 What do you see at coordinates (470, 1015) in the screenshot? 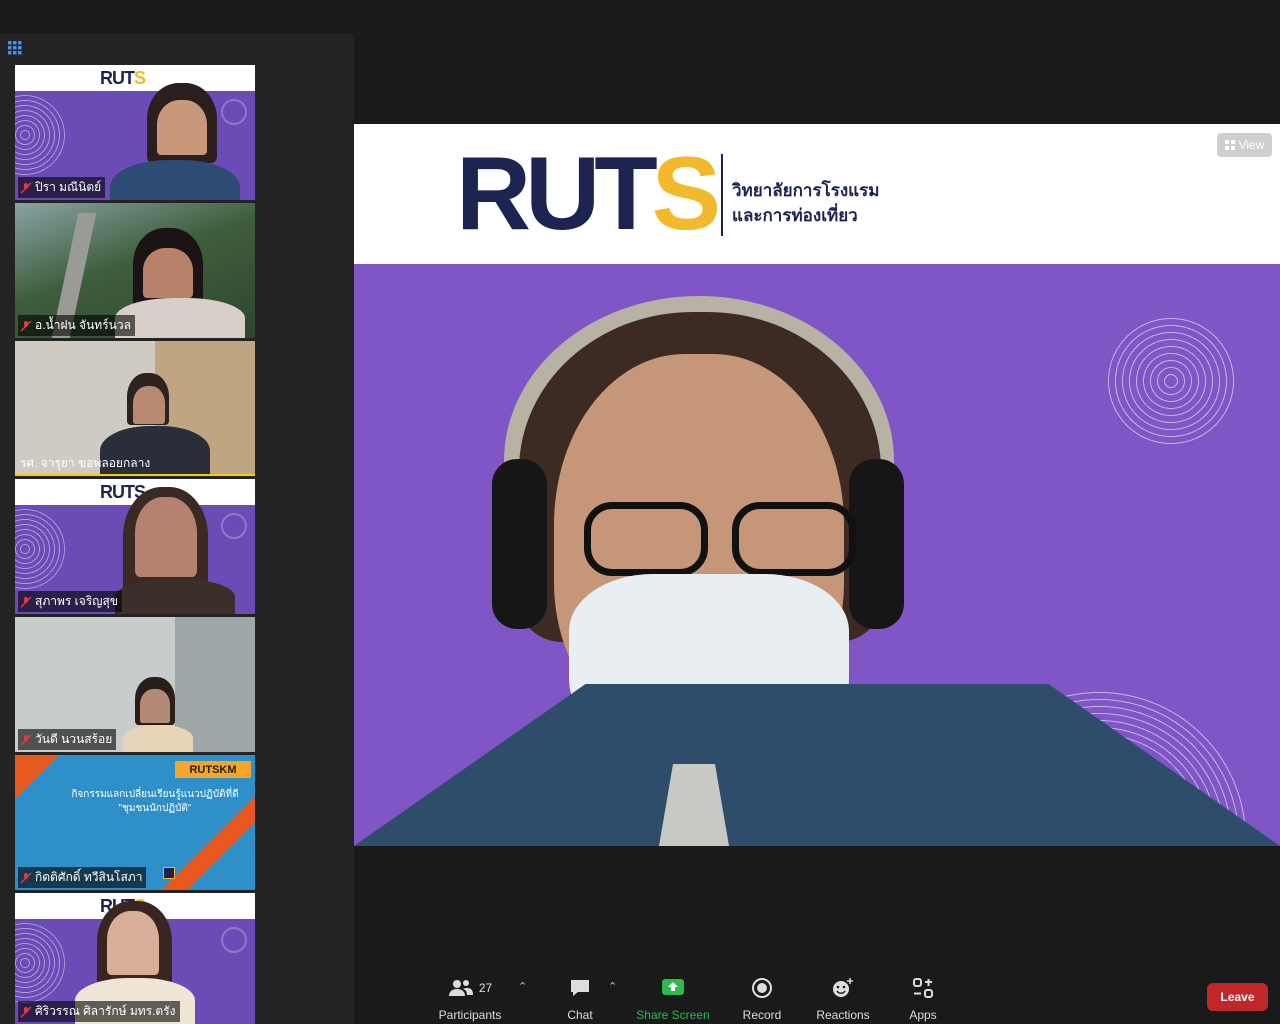
I see `participants-label: Participants` at bounding box center [470, 1015].